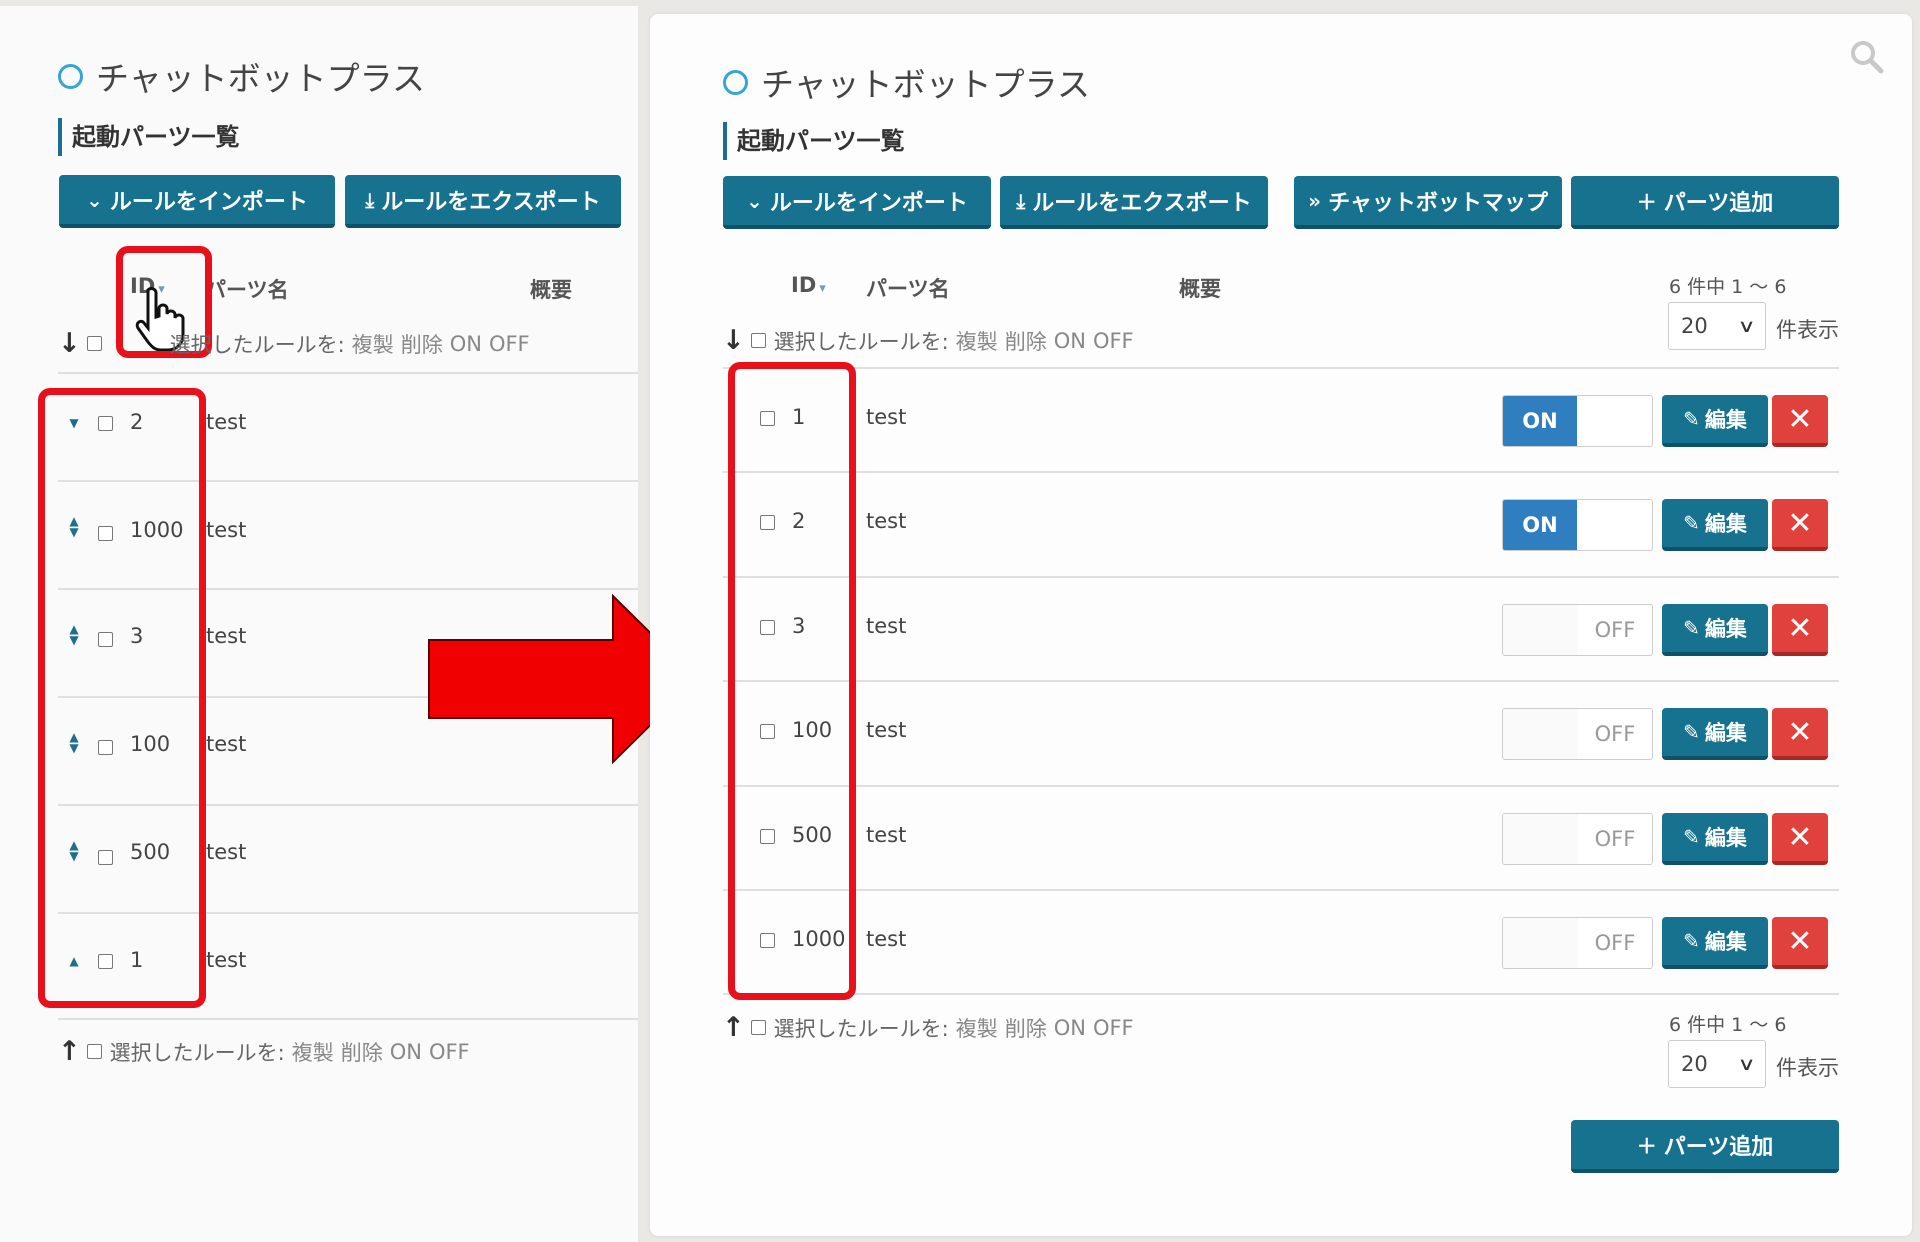 Image resolution: width=1920 pixels, height=1242 pixels. Describe the element at coordinates (1281, 942) in the screenshot. I see `table-row: 1000 test OFF ✎ 編集 ✕` at that location.